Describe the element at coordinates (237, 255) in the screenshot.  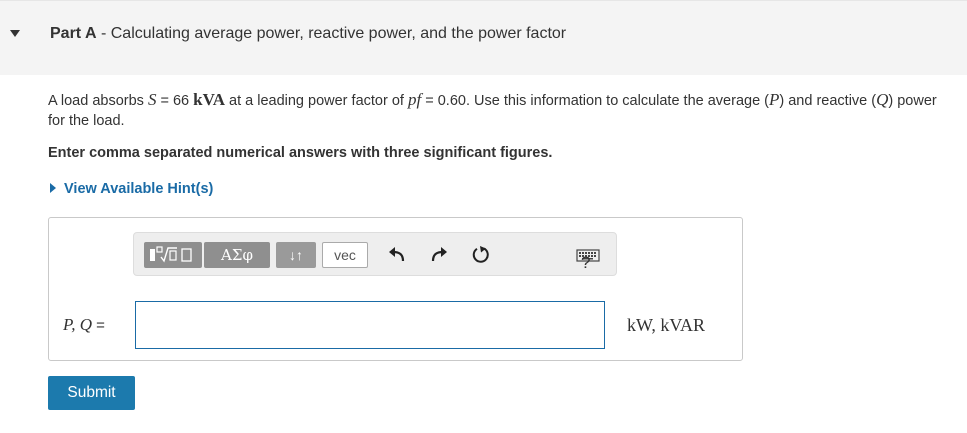
I see `greek-symbols-button: ΑΣφ` at that location.